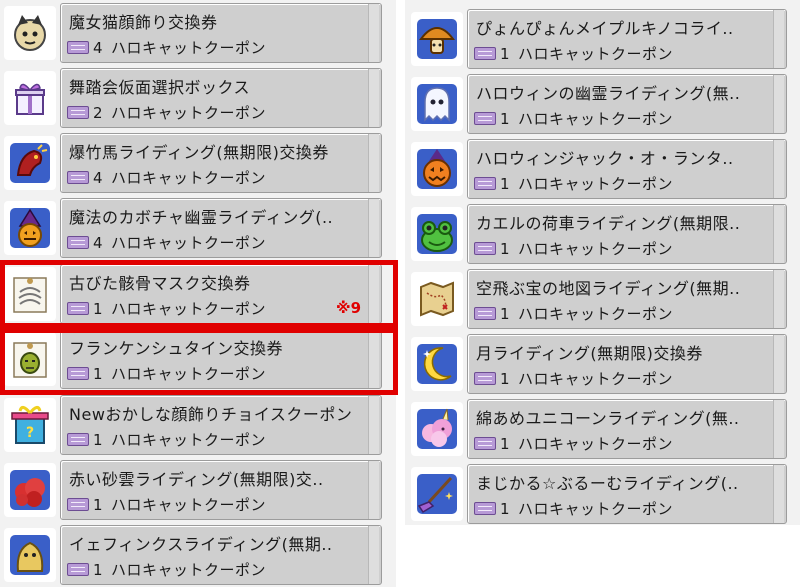 This screenshot has height=587, width=800. What do you see at coordinates (221, 490) in the screenshot?
I see `item-panel: 赤い砂雲ライディング(無期限)交.. 1 ハロキャットクーポン` at bounding box center [221, 490].